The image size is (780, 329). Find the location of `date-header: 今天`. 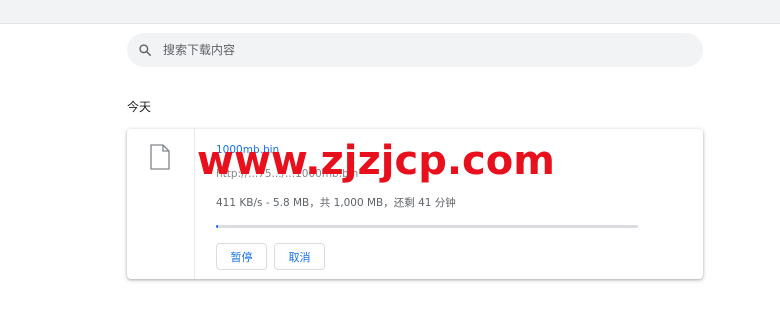

date-header: 今天 is located at coordinates (139, 107).